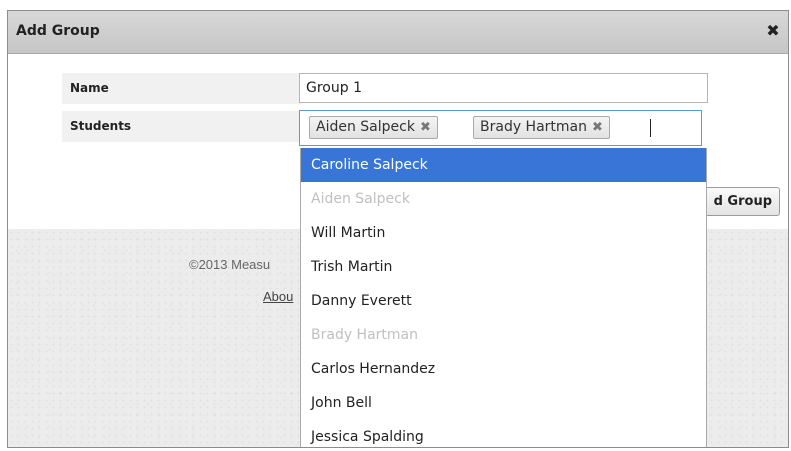  What do you see at coordinates (182, 126) in the screenshot?
I see `students-label: Students` at bounding box center [182, 126].